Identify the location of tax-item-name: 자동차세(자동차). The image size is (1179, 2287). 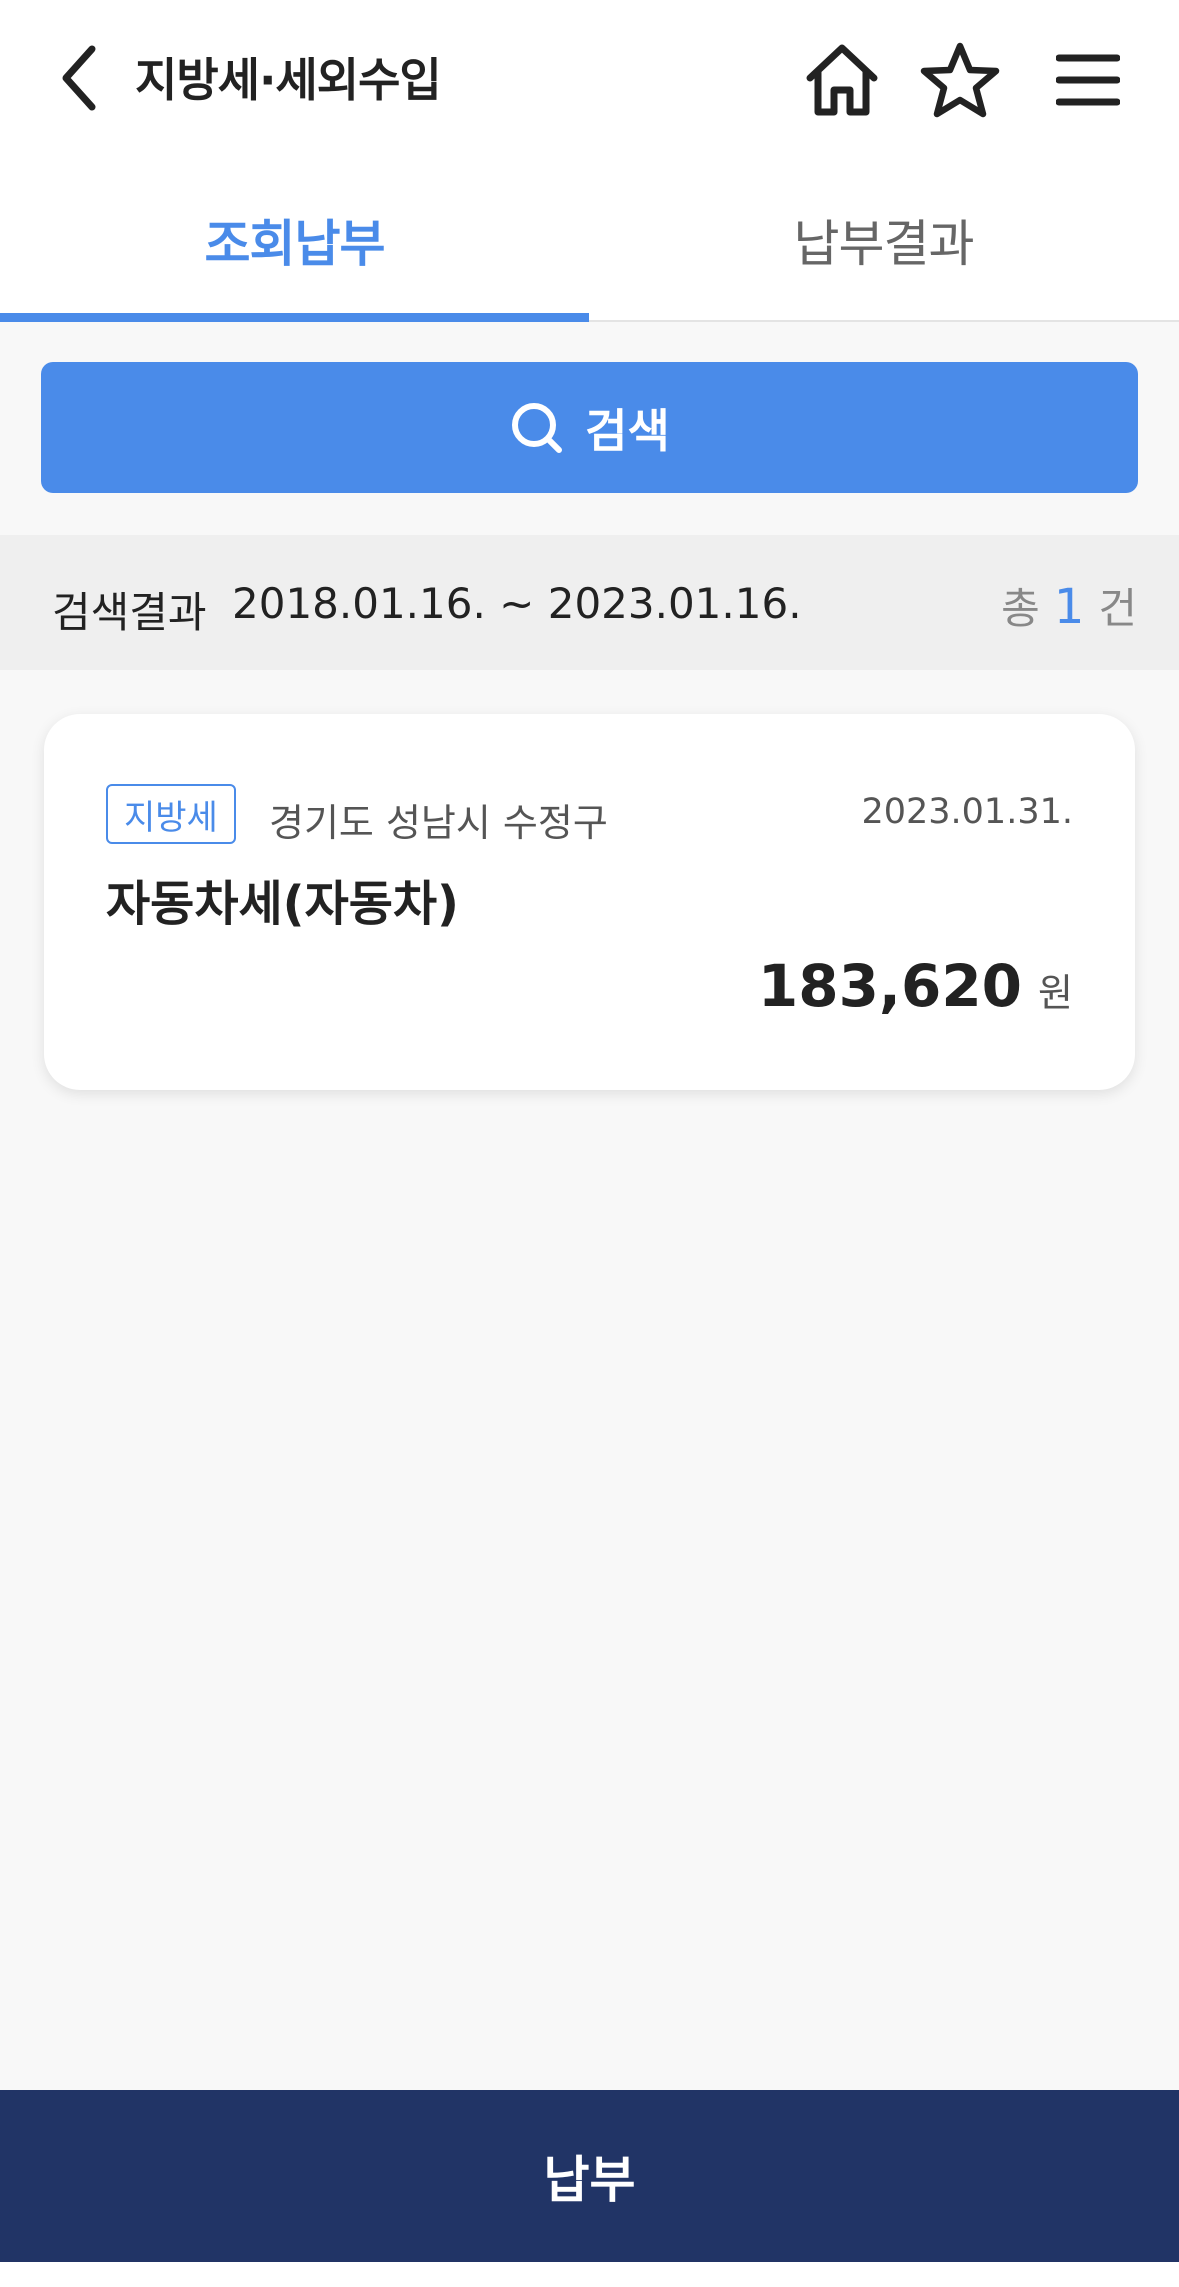
(282, 904).